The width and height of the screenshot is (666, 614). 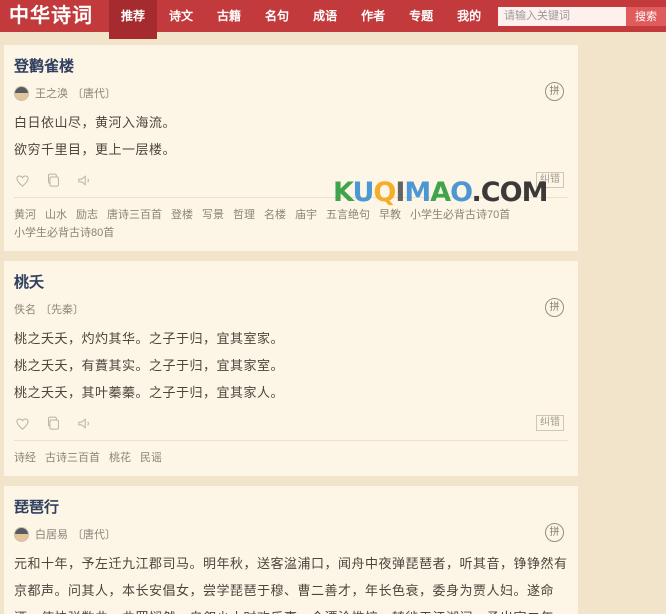 What do you see at coordinates (460, 214) in the screenshot?
I see `tag: 小学生必背古诗70首` at bounding box center [460, 214].